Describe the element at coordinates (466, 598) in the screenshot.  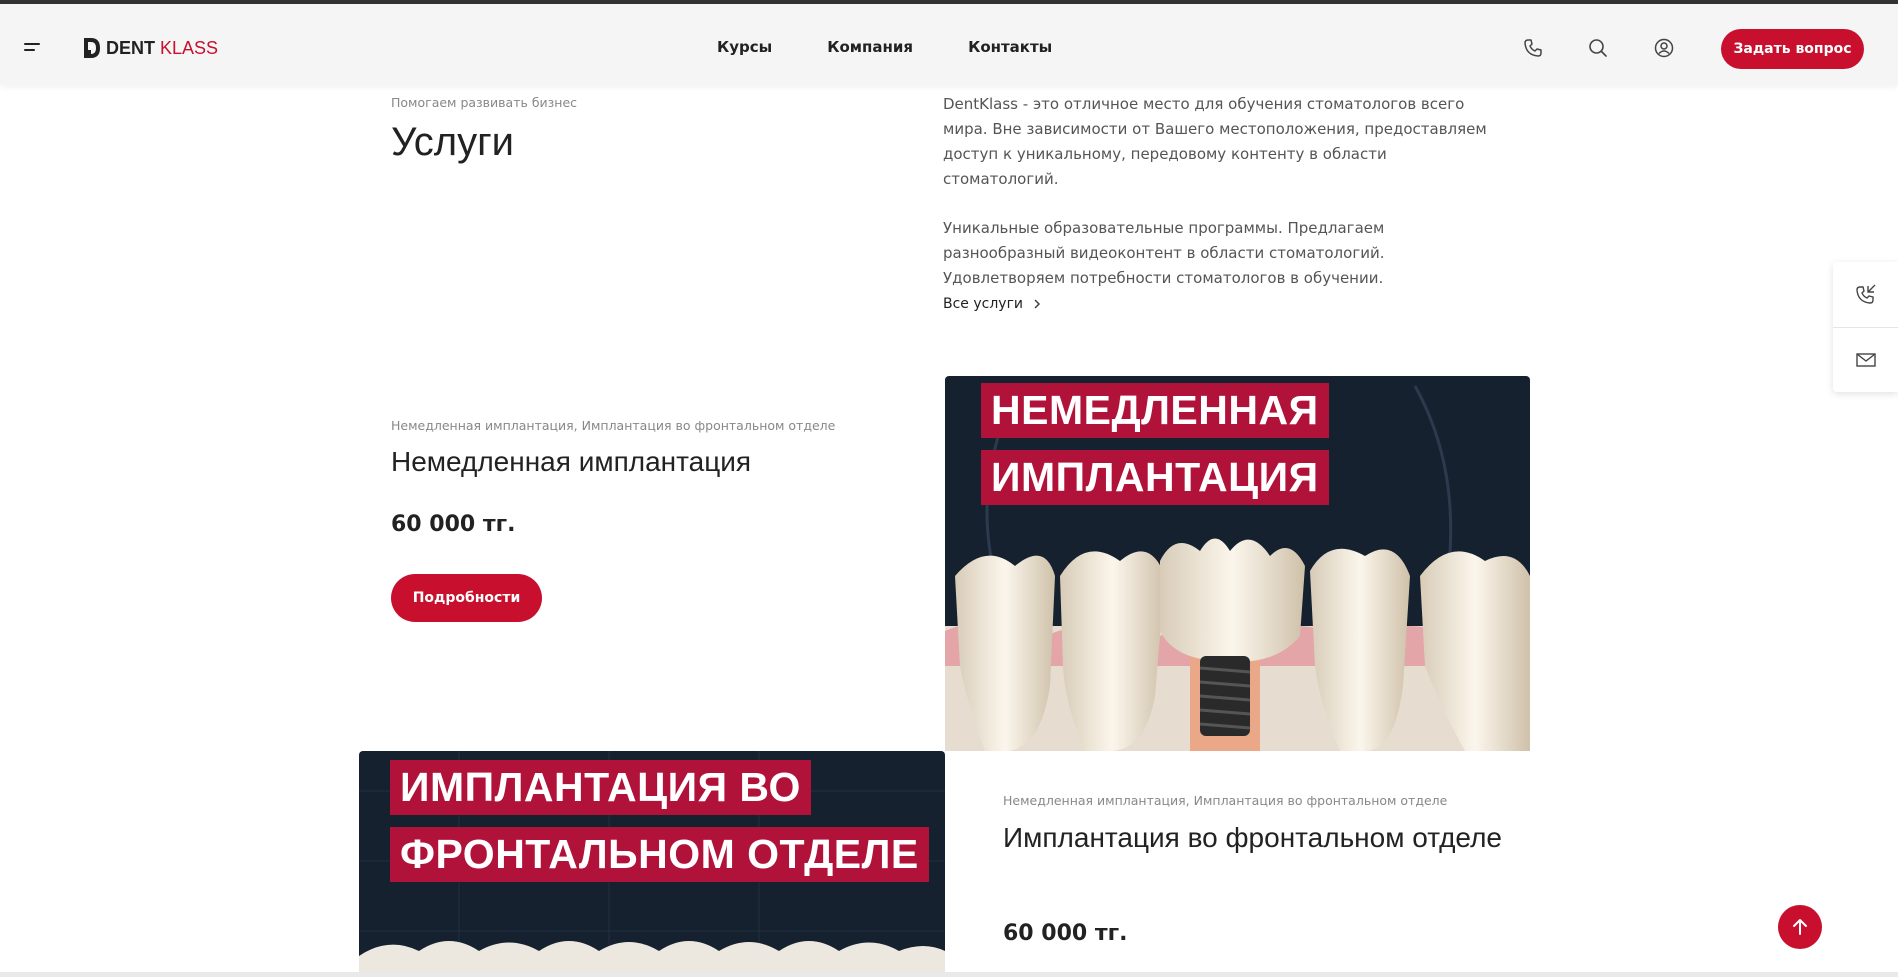
I see `details-button: Подробности` at that location.